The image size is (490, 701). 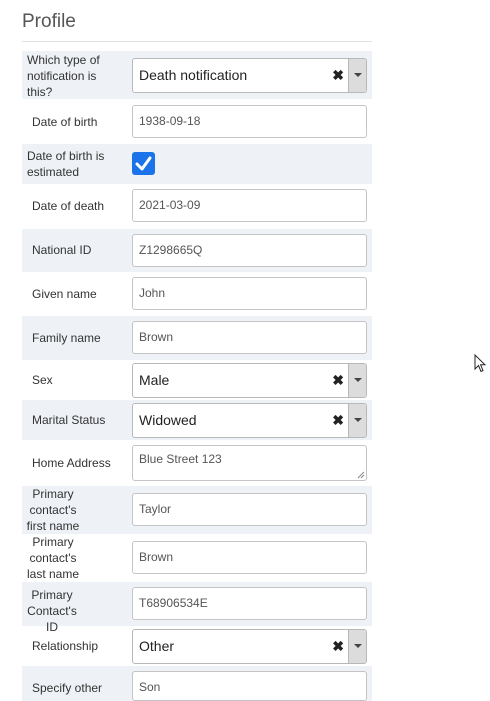 What do you see at coordinates (249, 463) in the screenshot?
I see `home-address-textarea: Blue Street 123` at bounding box center [249, 463].